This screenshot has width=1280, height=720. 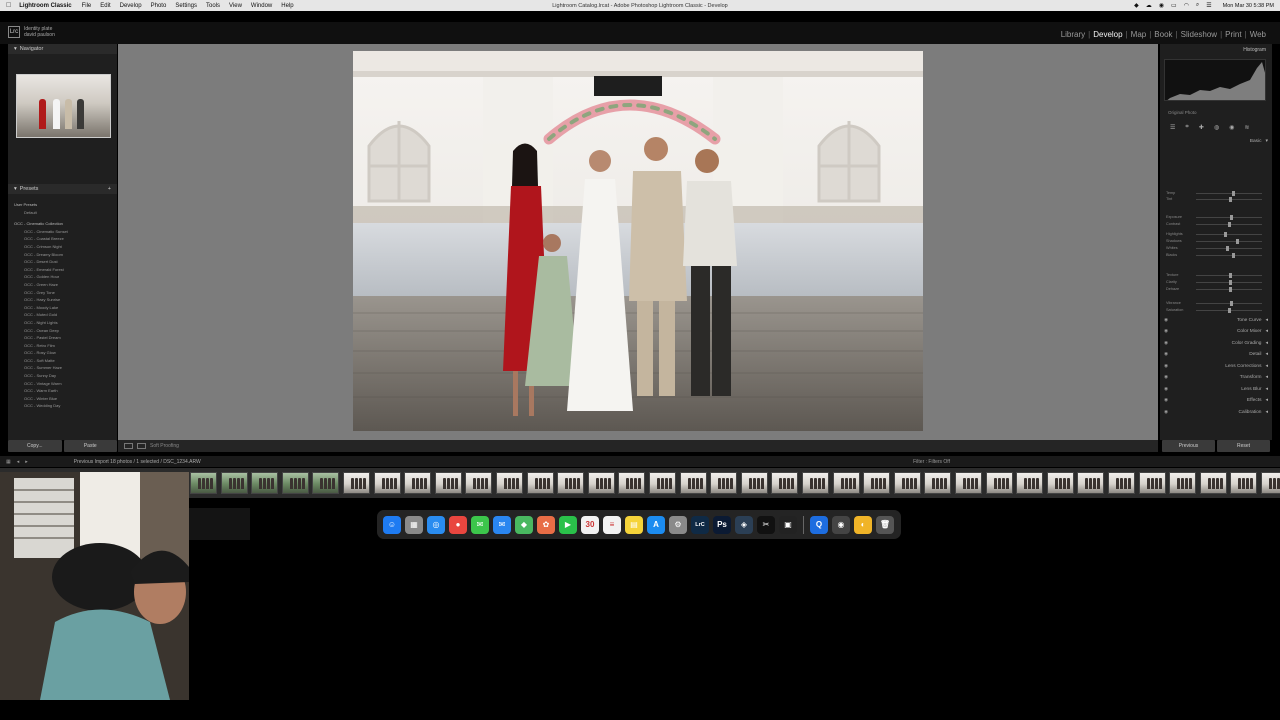 I want to click on previous-button: Previous, so click(x=1188, y=446).